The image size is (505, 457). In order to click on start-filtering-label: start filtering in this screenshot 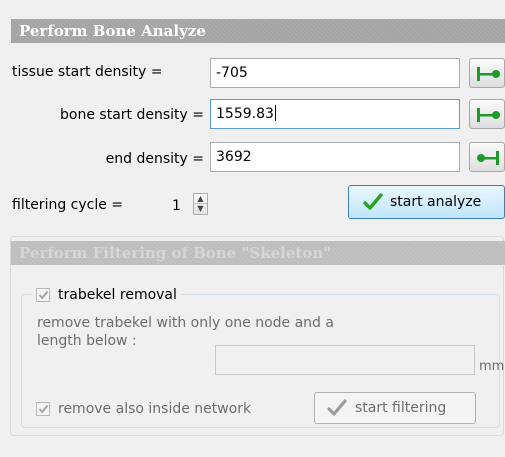, I will do `click(401, 408)`.